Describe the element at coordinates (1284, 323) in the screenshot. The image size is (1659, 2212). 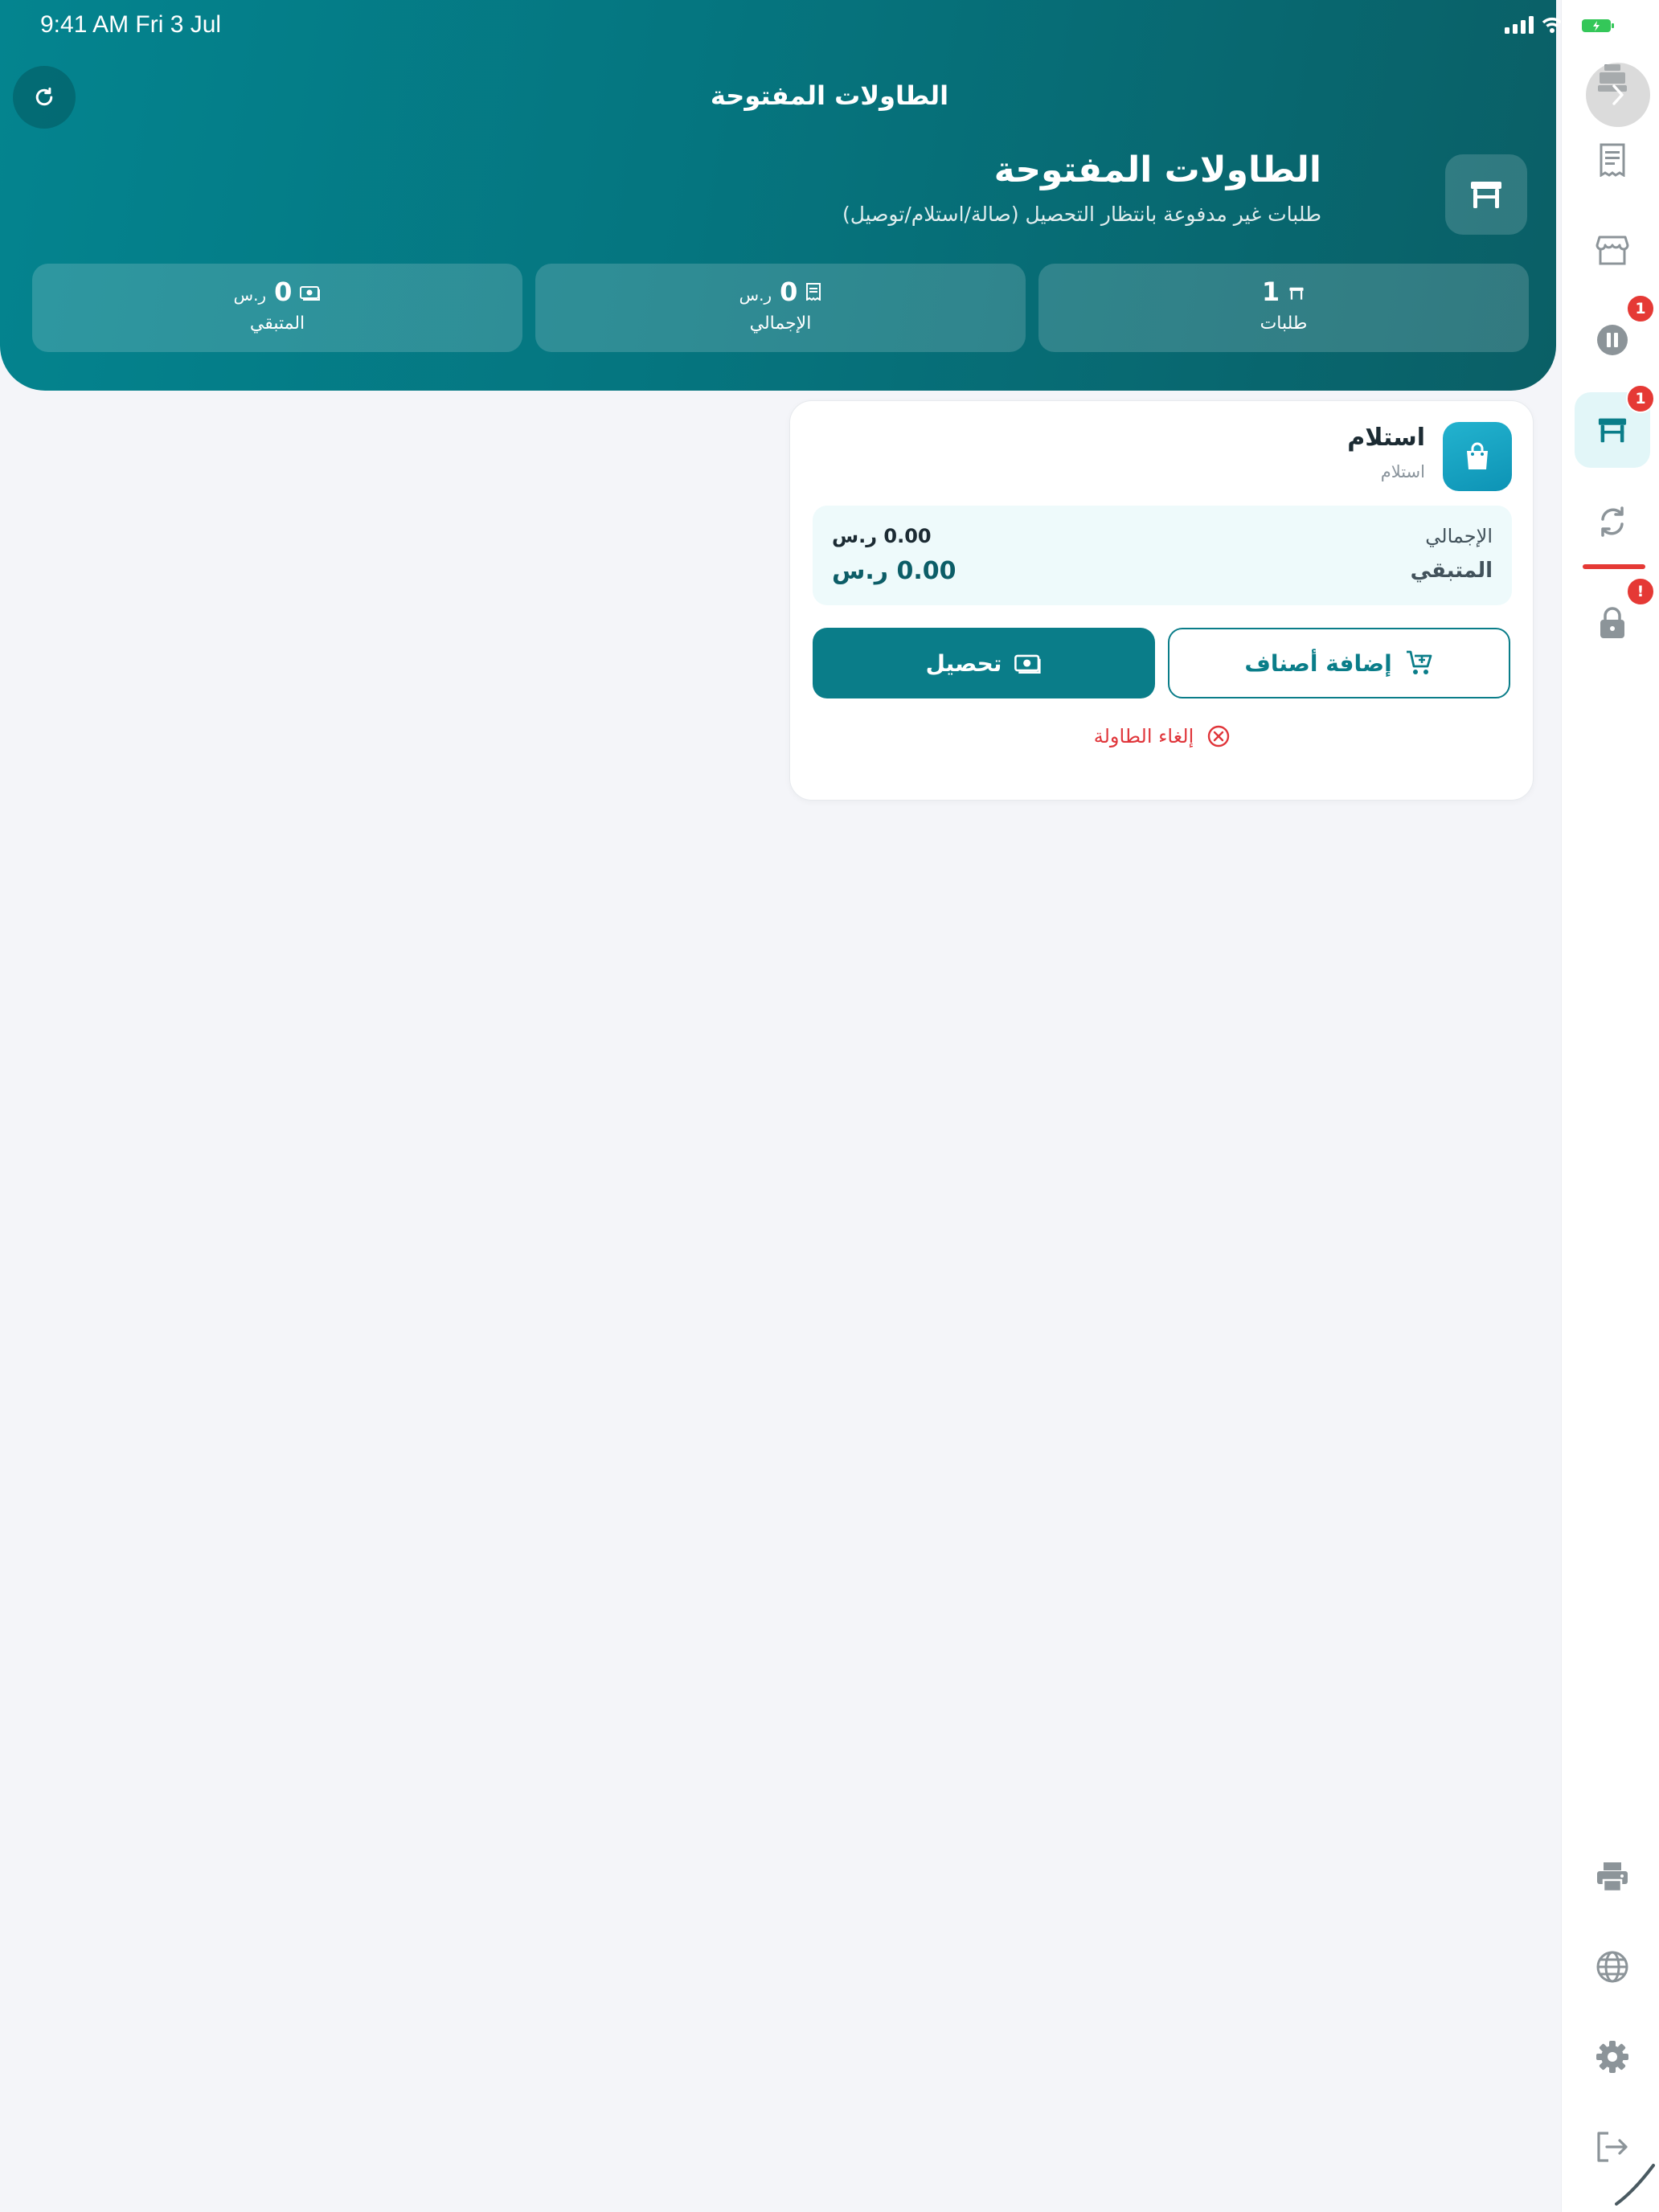
I see `stat-orders-label: طلبات` at that location.